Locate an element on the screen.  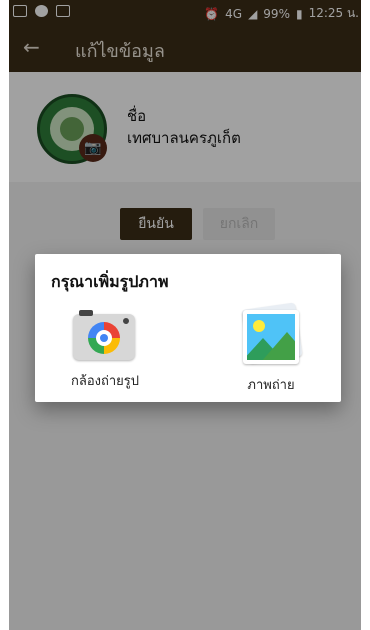
camera-app-icon is located at coordinates (104, 335).